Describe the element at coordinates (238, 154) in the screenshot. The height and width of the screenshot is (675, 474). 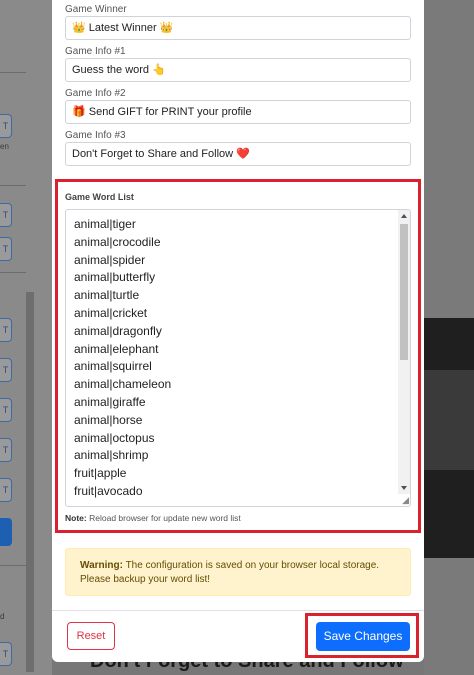
I see `game-info-3-input: Don't Forget to Share and Follow ❤️` at that location.